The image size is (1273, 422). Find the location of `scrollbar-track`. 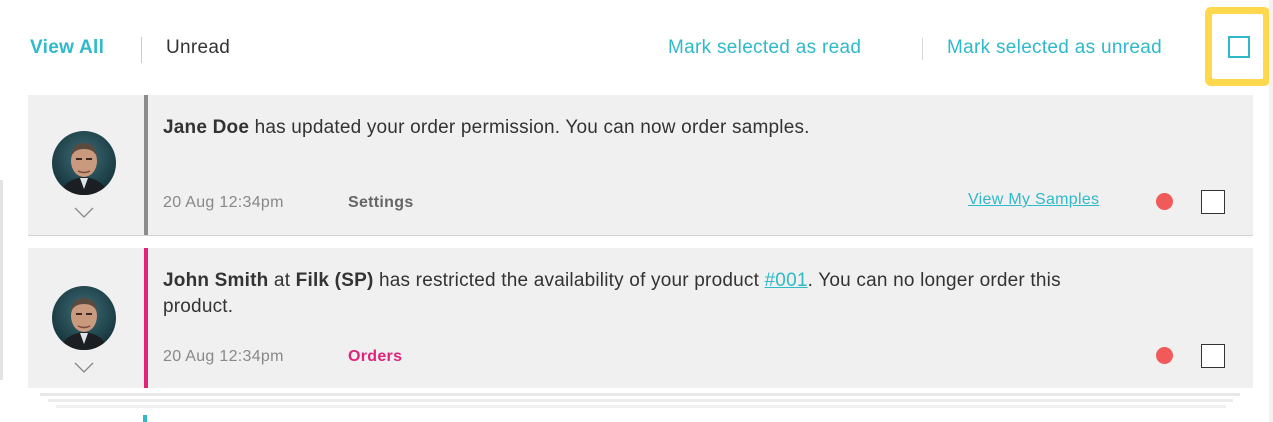

scrollbar-track is located at coordinates (1271, 211).